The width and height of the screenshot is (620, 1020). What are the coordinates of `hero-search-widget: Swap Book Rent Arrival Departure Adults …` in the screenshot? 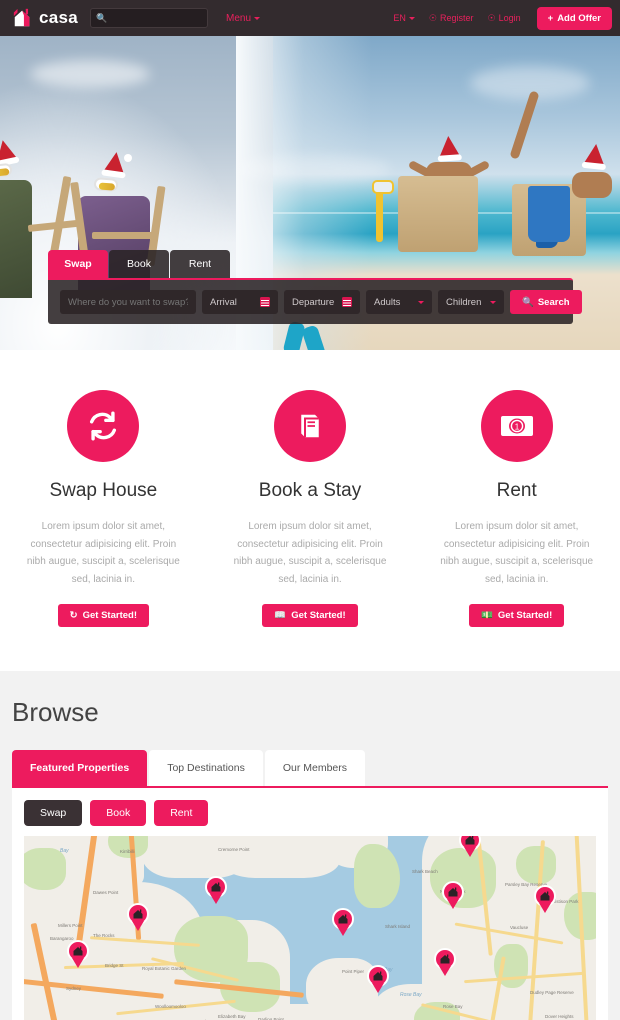 It's located at (315, 287).